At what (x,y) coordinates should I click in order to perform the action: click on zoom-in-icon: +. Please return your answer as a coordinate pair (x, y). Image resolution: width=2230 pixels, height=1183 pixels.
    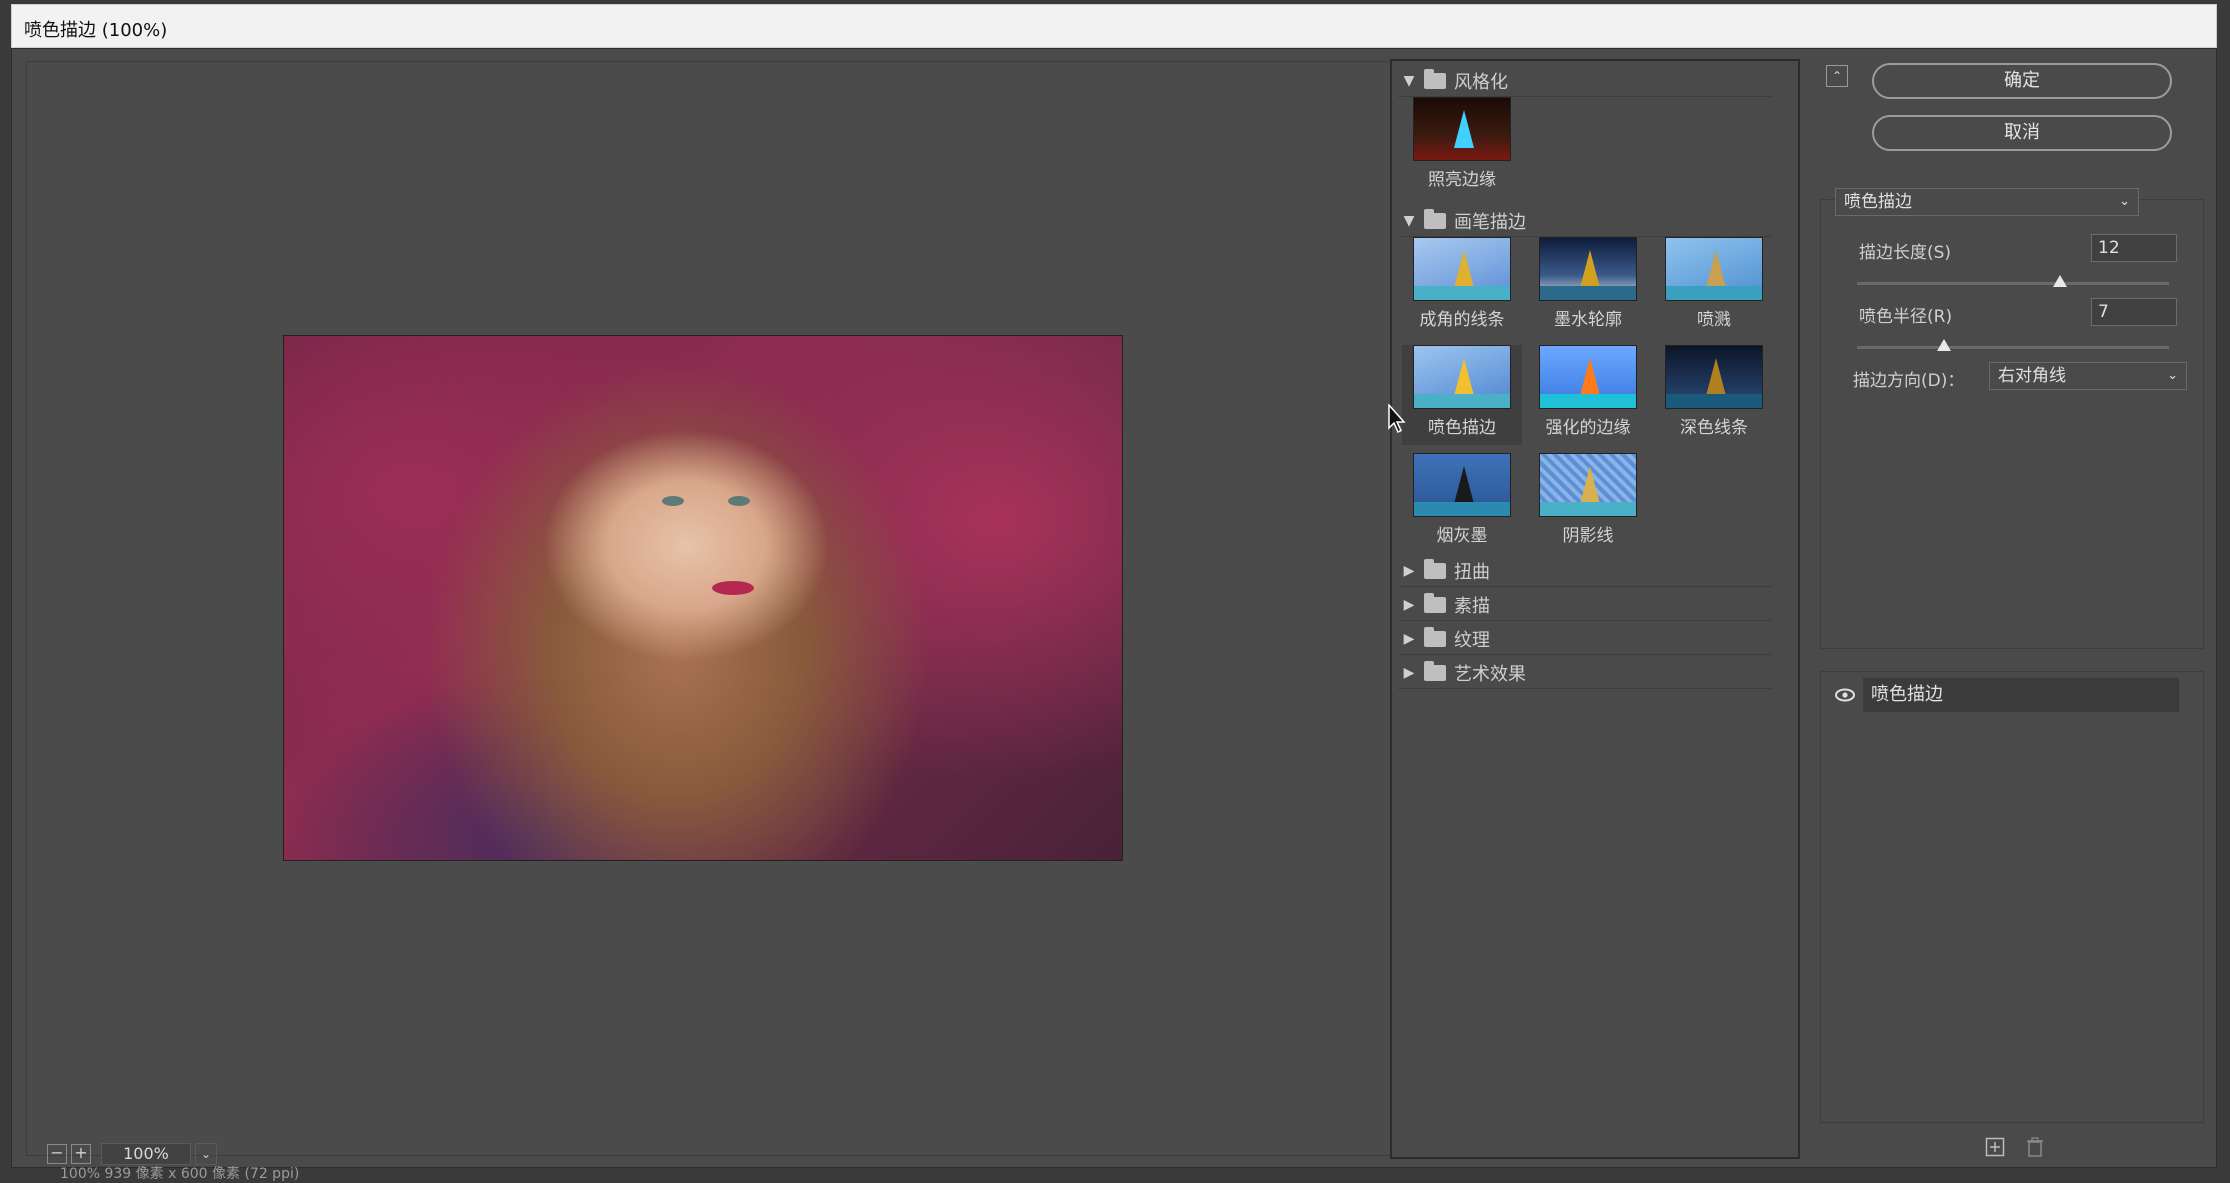
    Looking at the image, I should click on (81, 1154).